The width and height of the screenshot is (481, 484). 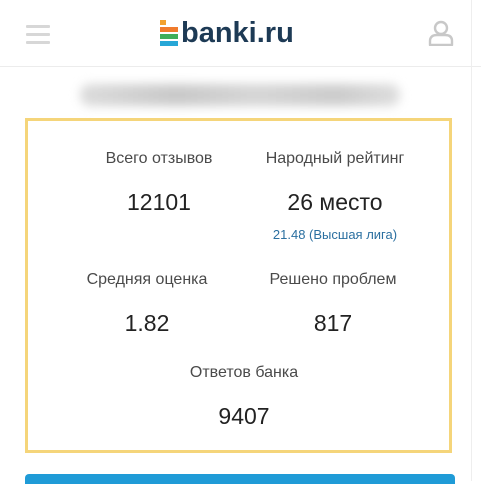 I want to click on stat-average-score: Средняя оценка 1.82, so click(x=147, y=303).